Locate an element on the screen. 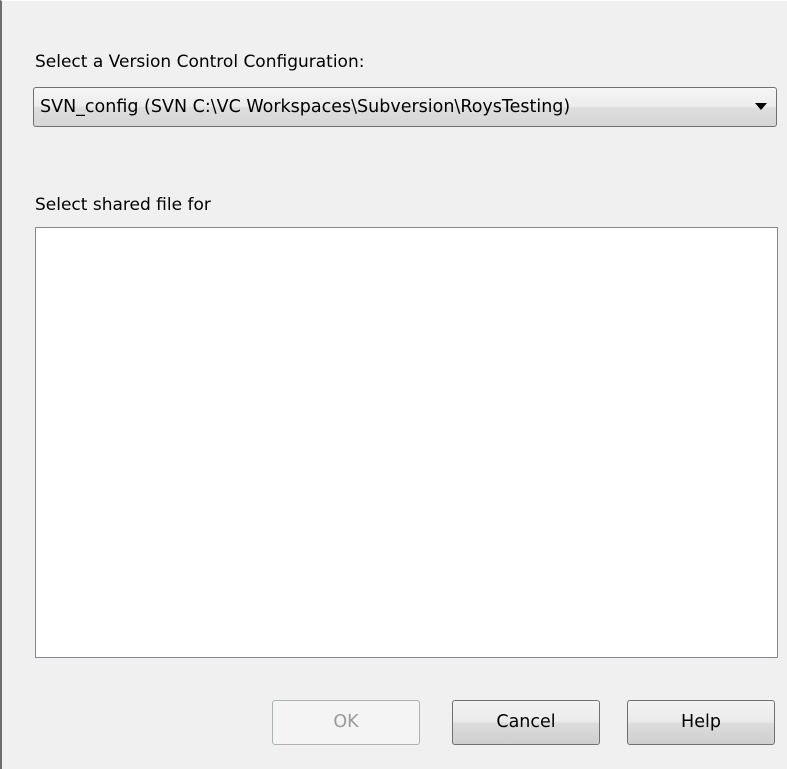 This screenshot has width=787, height=769. ok-button: OK is located at coordinates (346, 722).